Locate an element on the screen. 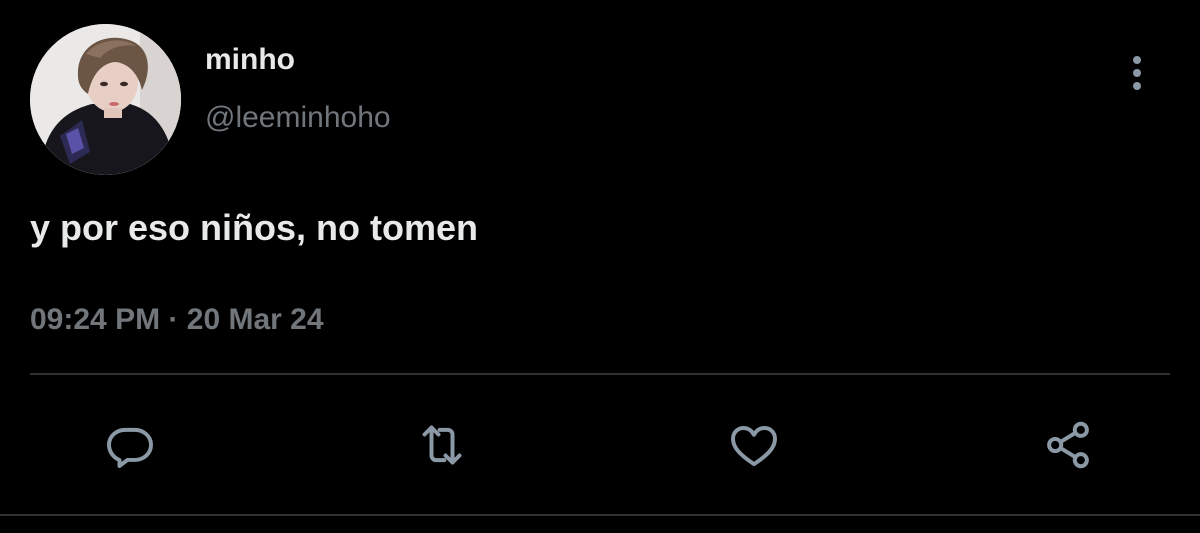 The height and width of the screenshot is (533, 1200). more-vertical-icon is located at coordinates (1137, 73).